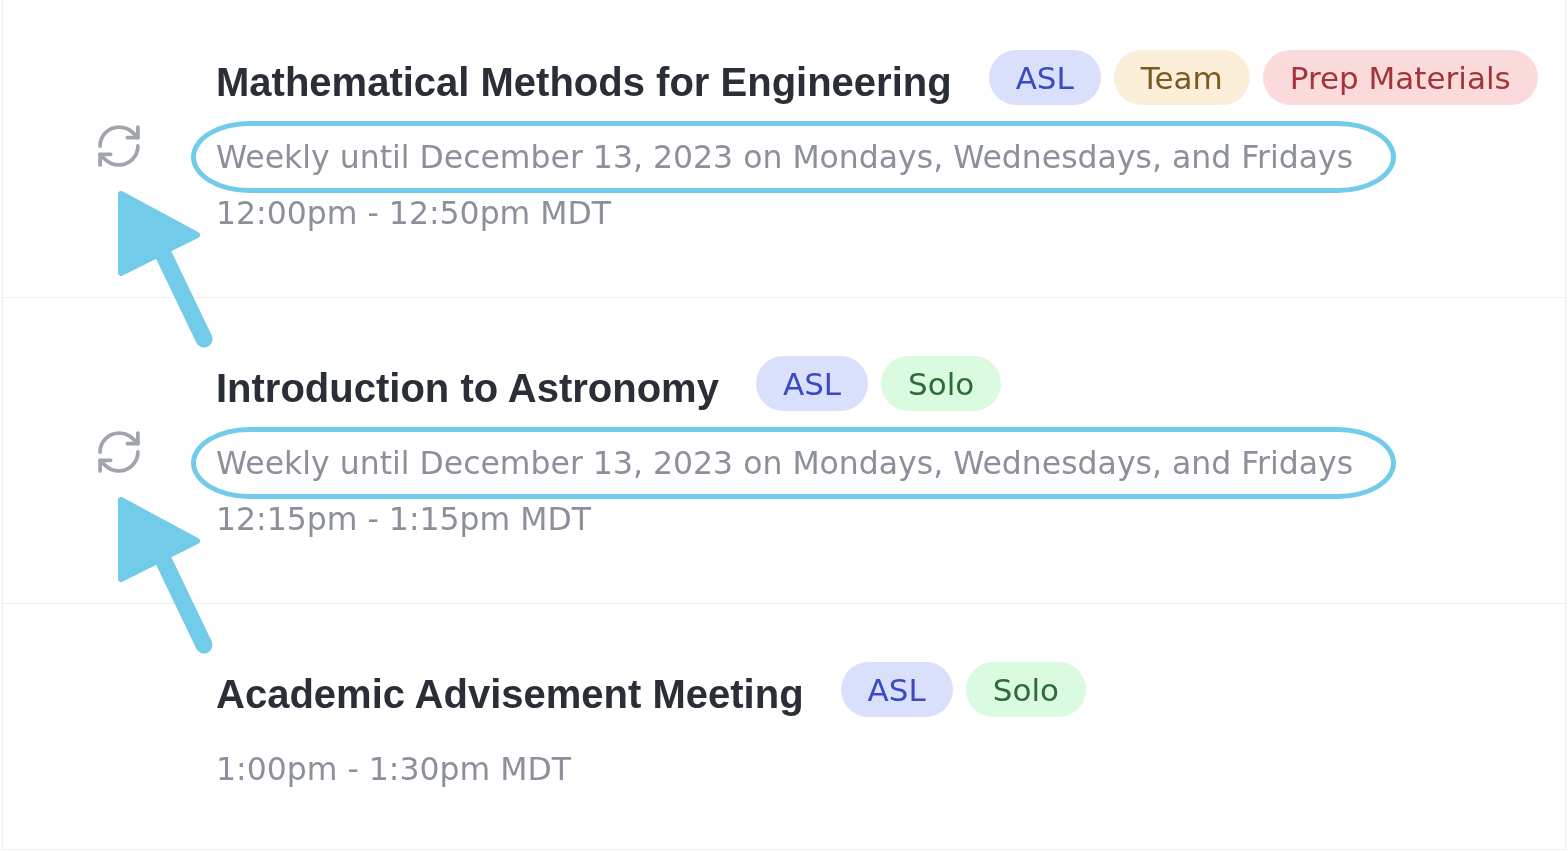  Describe the element at coordinates (510, 694) in the screenshot. I see `event-title: Academic Advisement Meeting` at that location.